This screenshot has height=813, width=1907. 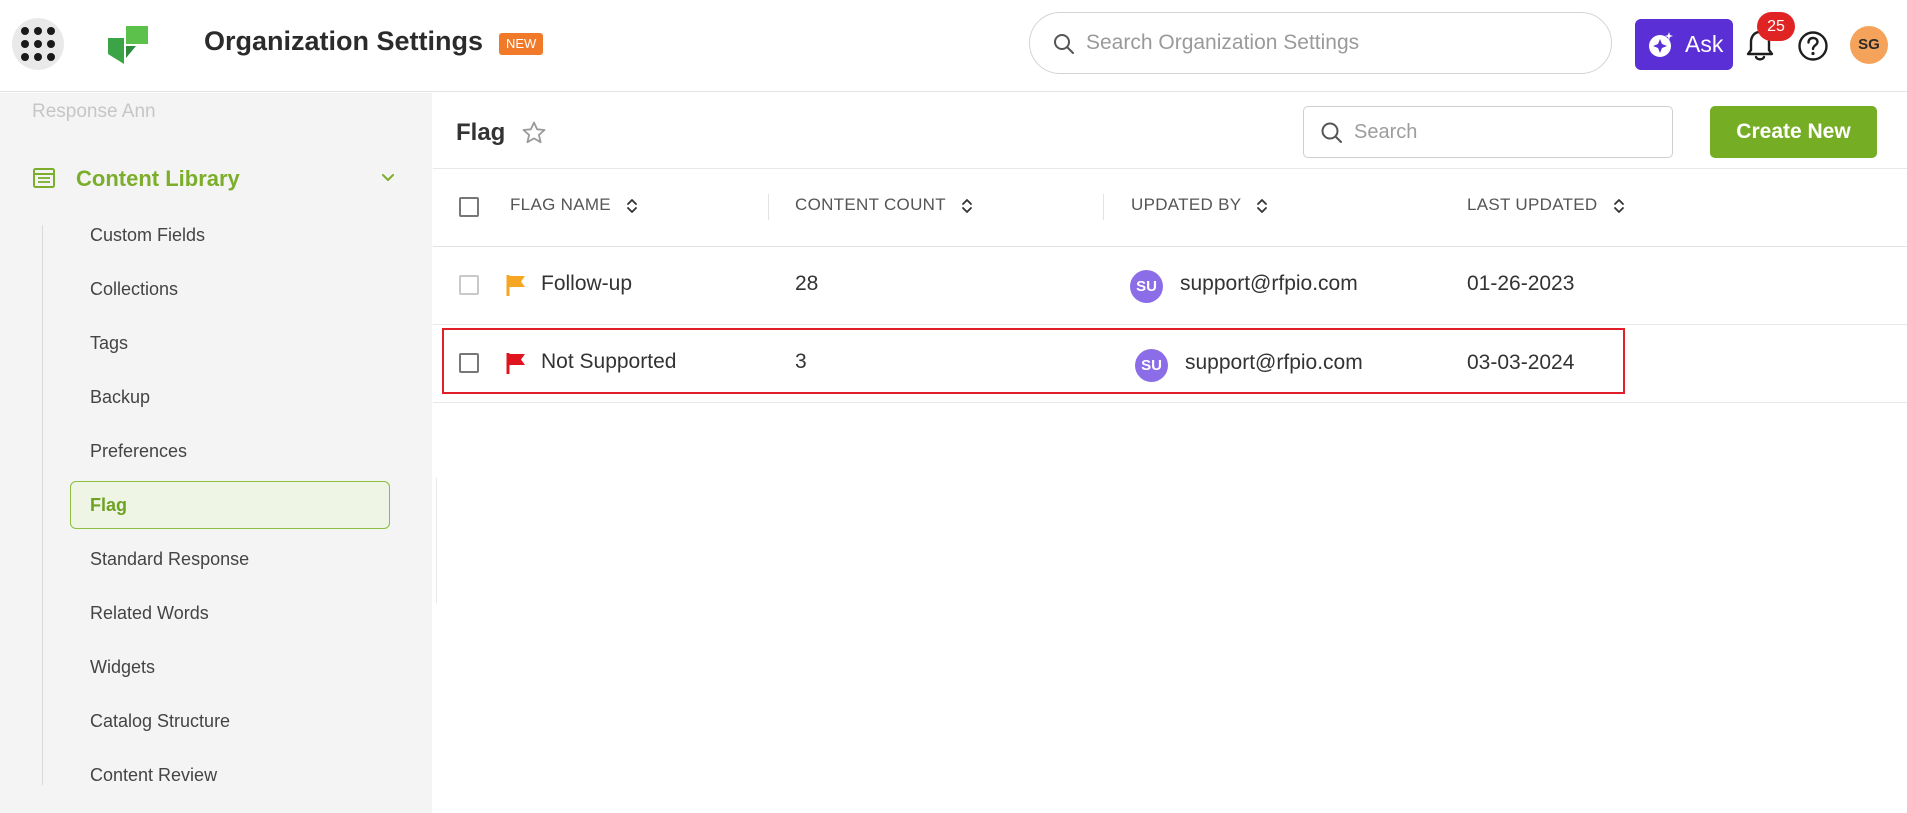 What do you see at coordinates (1521, 362) in the screenshot?
I see `last-updated: 03-03-2024` at bounding box center [1521, 362].